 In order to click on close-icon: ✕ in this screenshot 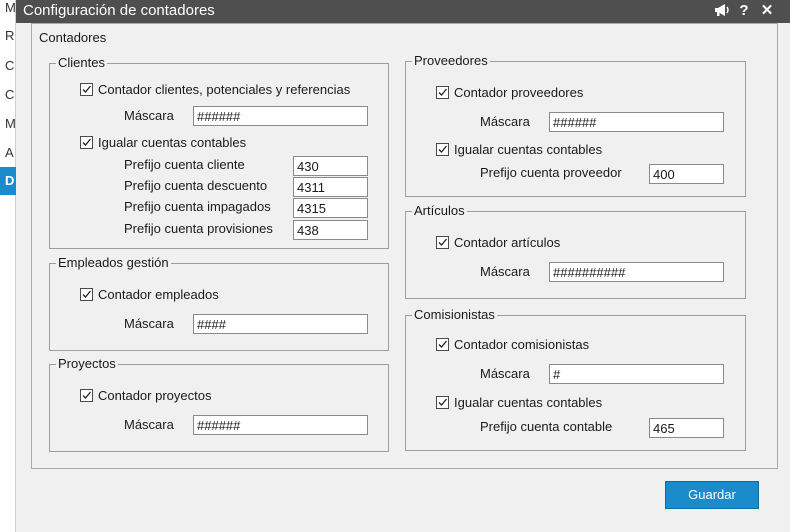, I will do `click(767, 11)`.